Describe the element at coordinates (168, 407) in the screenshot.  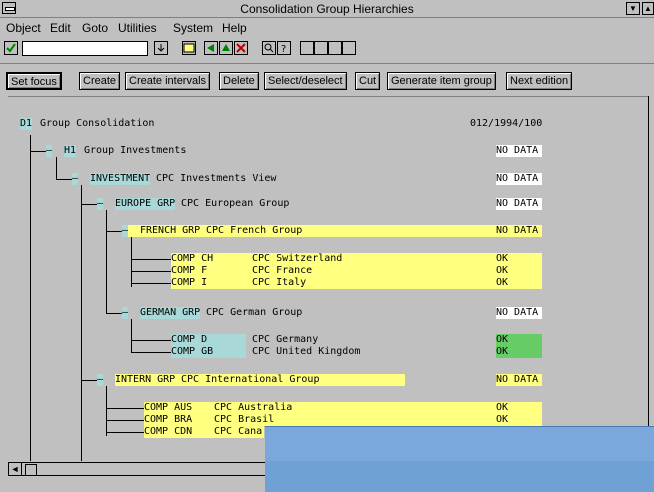
I see `comp-code: COMP AUS` at that location.